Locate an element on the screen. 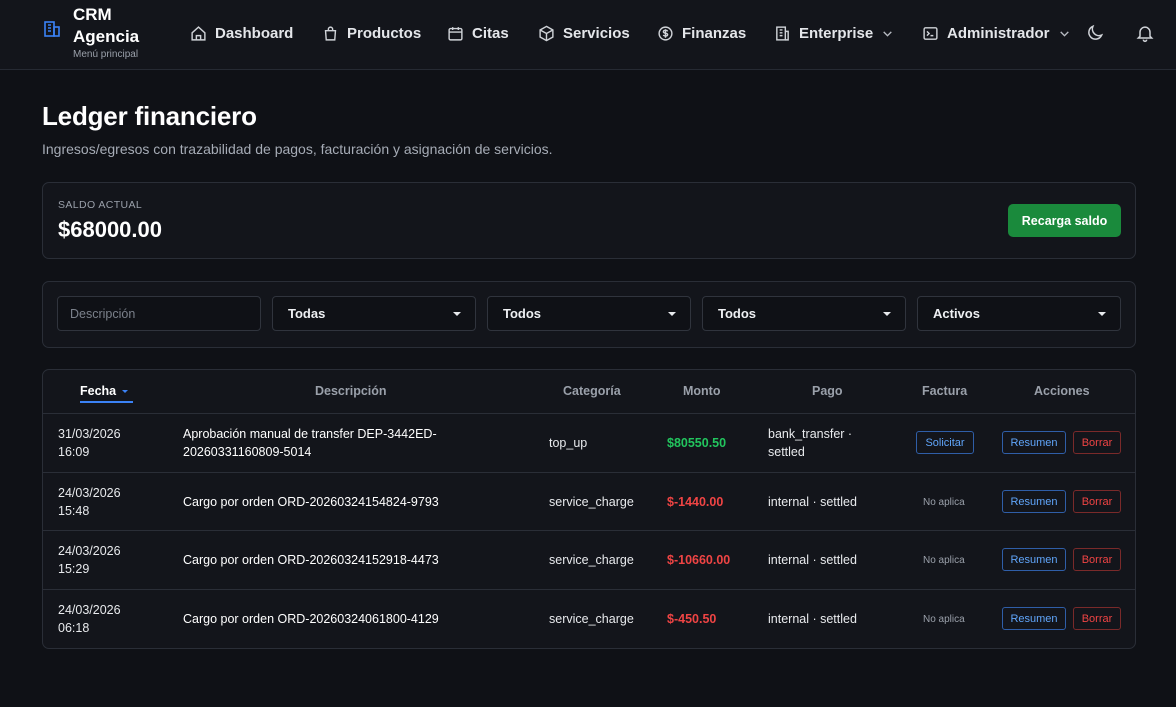 This screenshot has width=1176, height=707. date-cell: 31/03/2026 16:09 is located at coordinates (89, 443).